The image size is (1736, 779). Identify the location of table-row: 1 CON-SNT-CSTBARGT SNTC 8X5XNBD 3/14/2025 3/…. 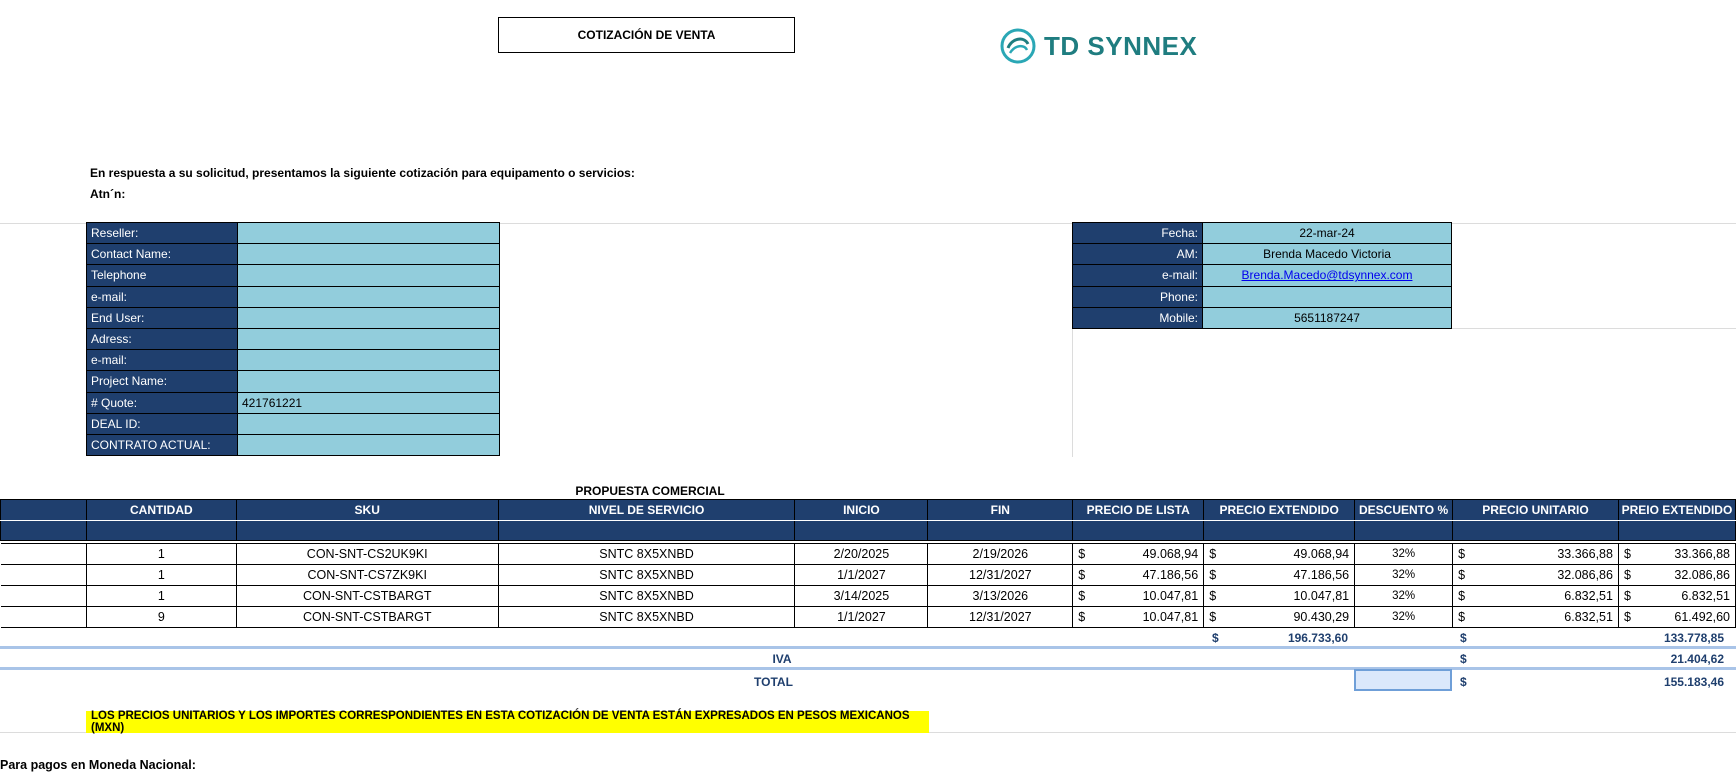
(868, 596).